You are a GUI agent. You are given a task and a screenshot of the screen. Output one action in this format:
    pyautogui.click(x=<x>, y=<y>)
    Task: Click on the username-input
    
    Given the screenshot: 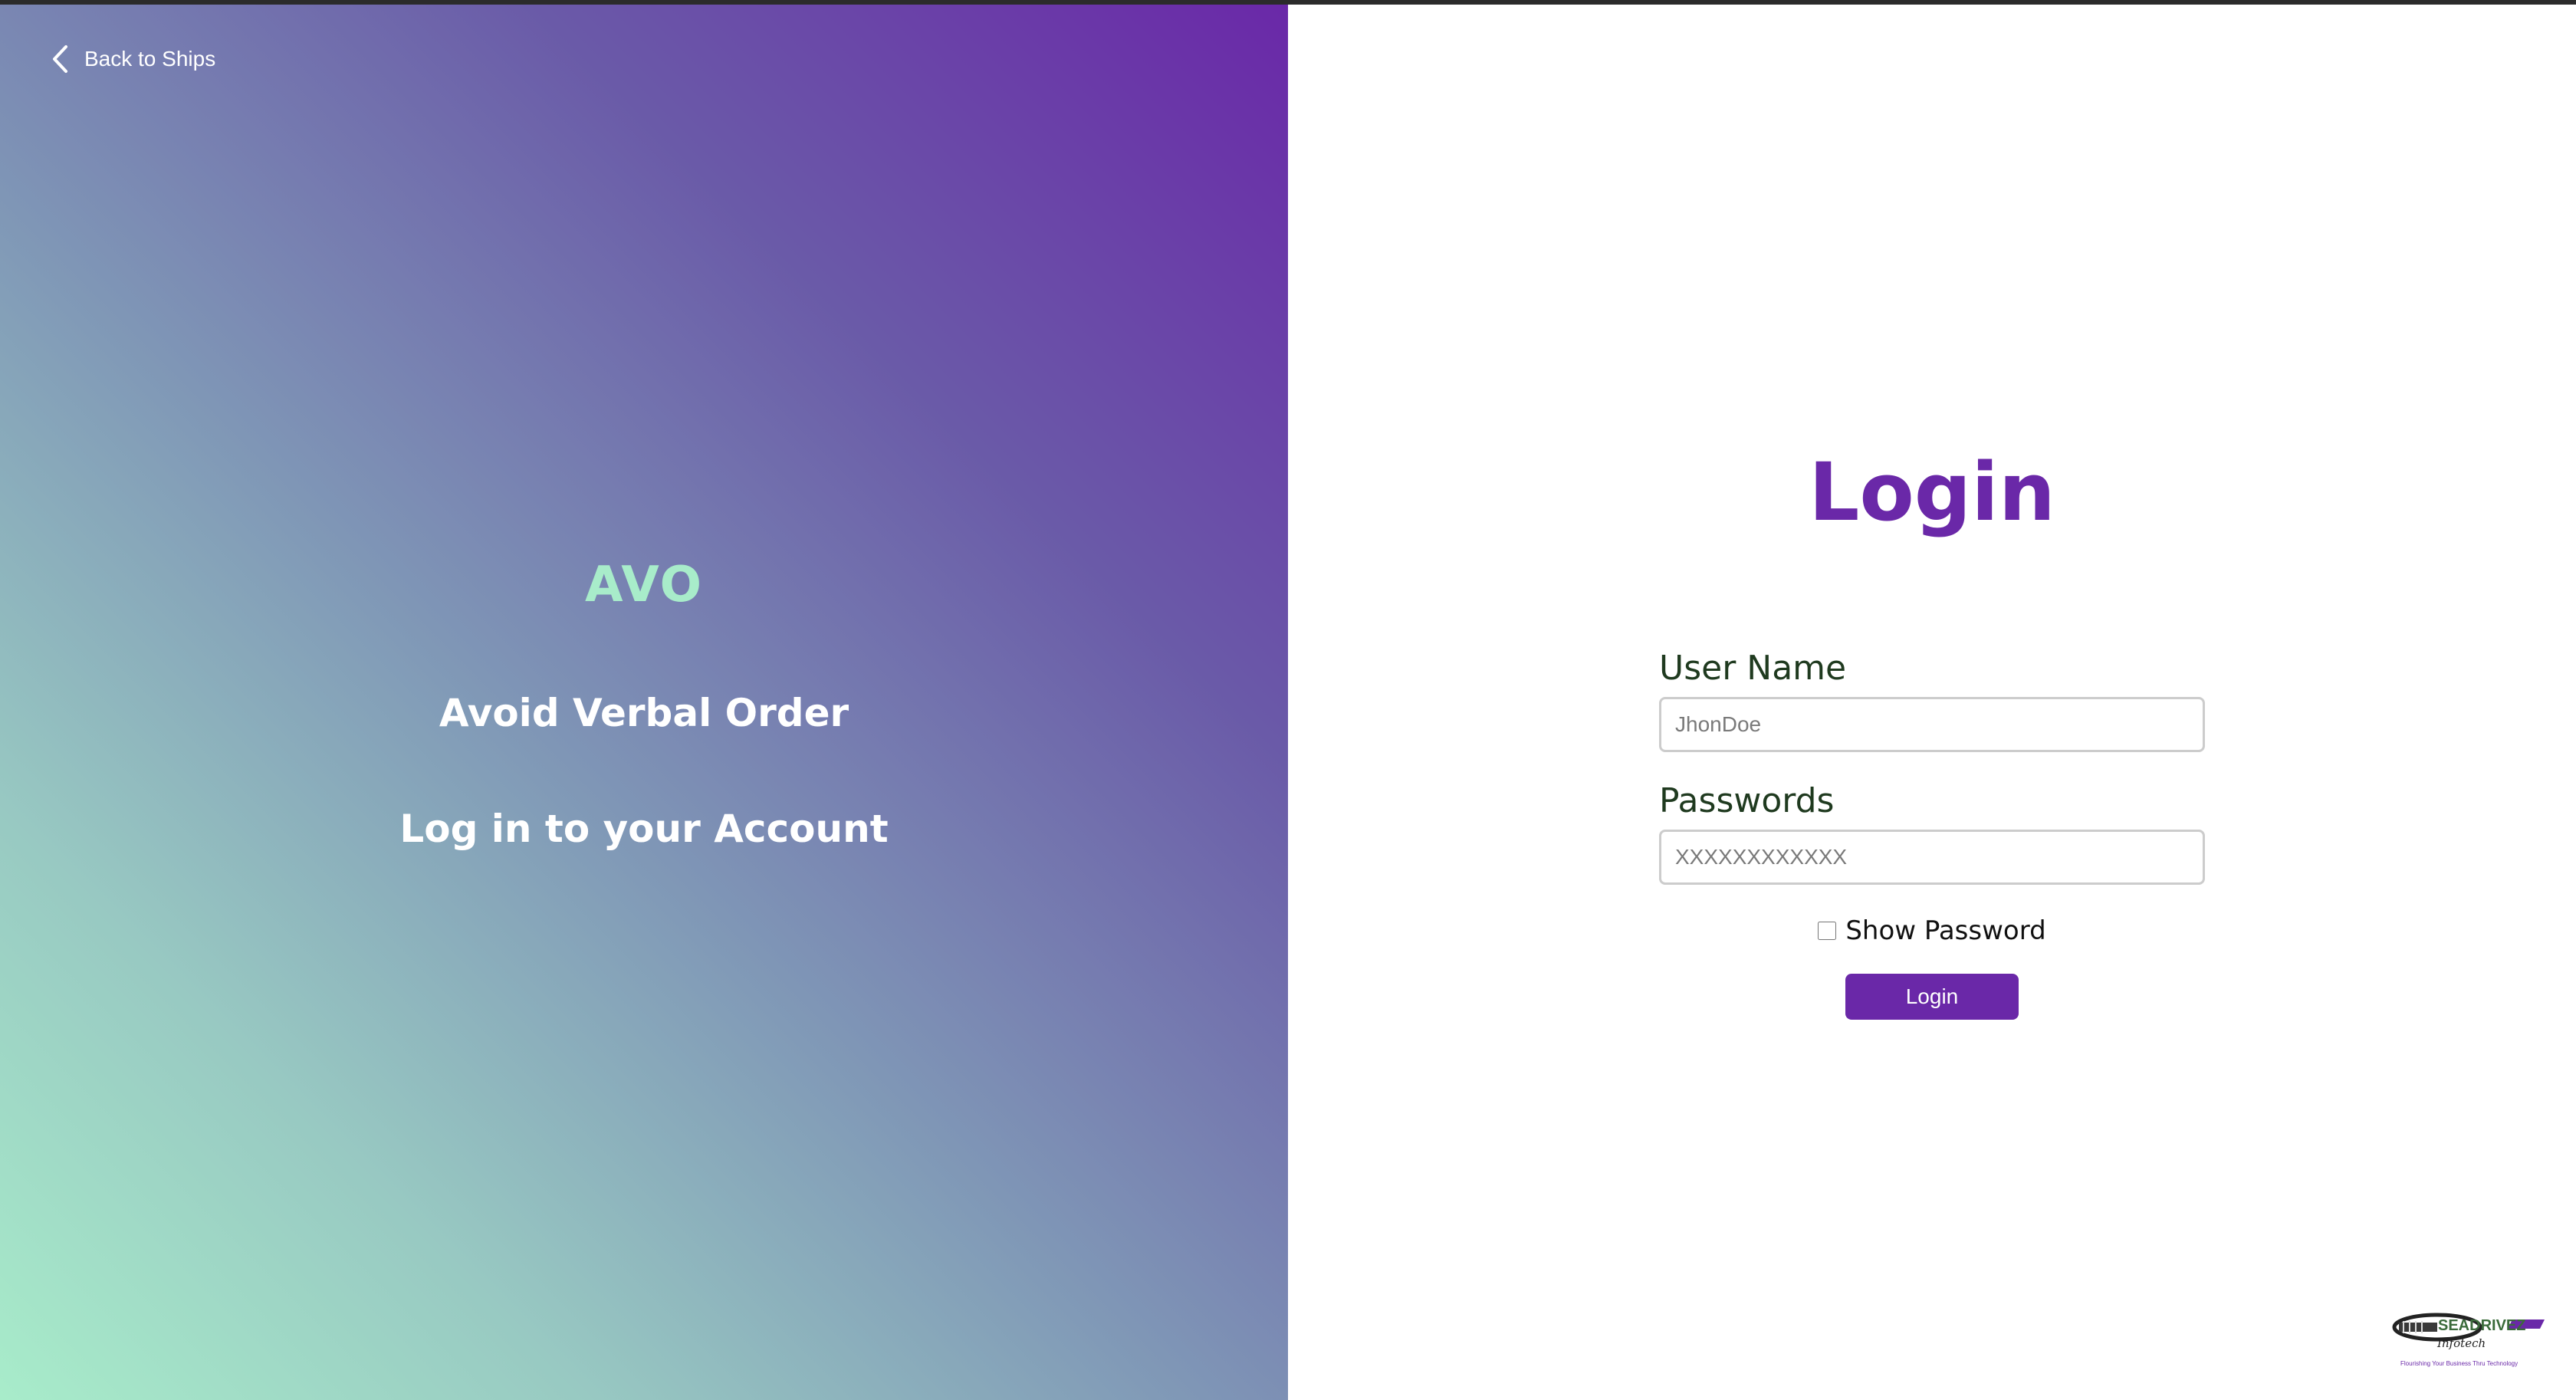 What is the action you would take?
    pyautogui.click(x=1932, y=724)
    